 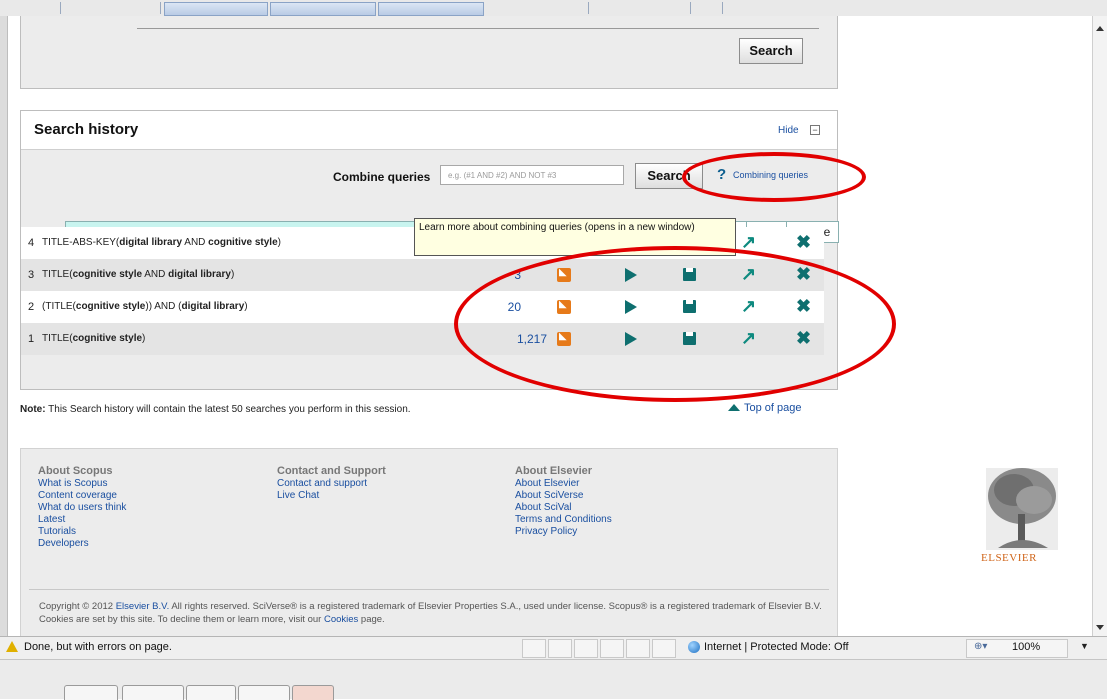 I want to click on search-history-title: Search history, so click(x=86, y=129).